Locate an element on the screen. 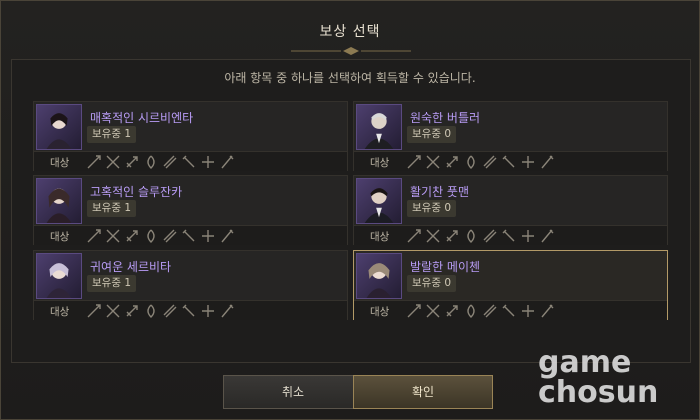 The width and height of the screenshot is (700, 420). cancel-button: 취소 is located at coordinates (293, 392).